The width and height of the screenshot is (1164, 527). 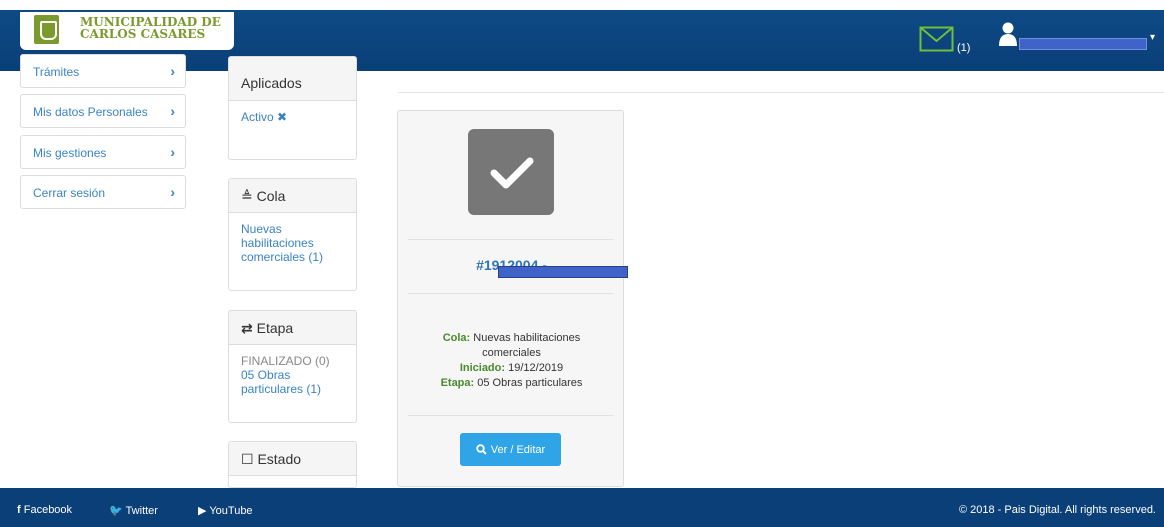 What do you see at coordinates (103, 111) in the screenshot?
I see `sidebar-item-mis-datos: Mis datos Personales ›` at bounding box center [103, 111].